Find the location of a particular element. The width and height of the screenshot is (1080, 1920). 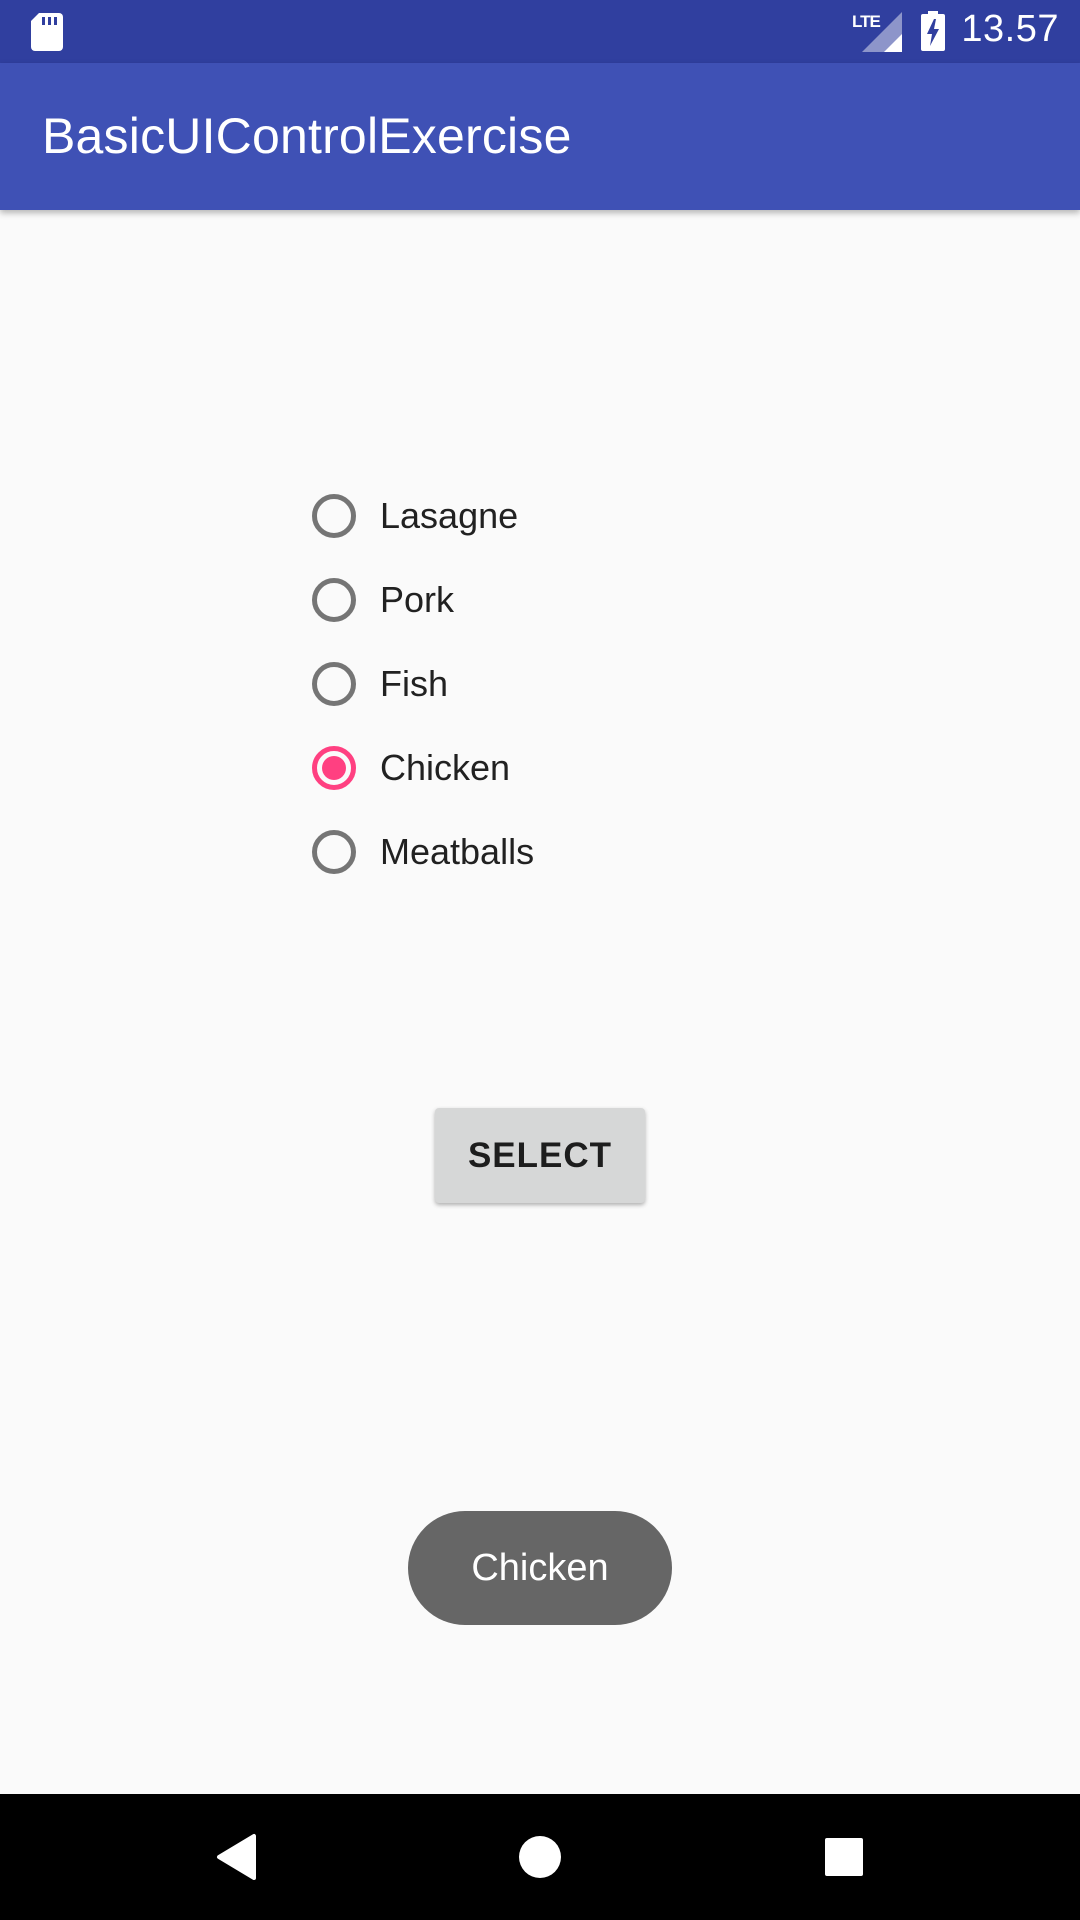

radio-option-fish: Fish is located at coordinates (510, 684).